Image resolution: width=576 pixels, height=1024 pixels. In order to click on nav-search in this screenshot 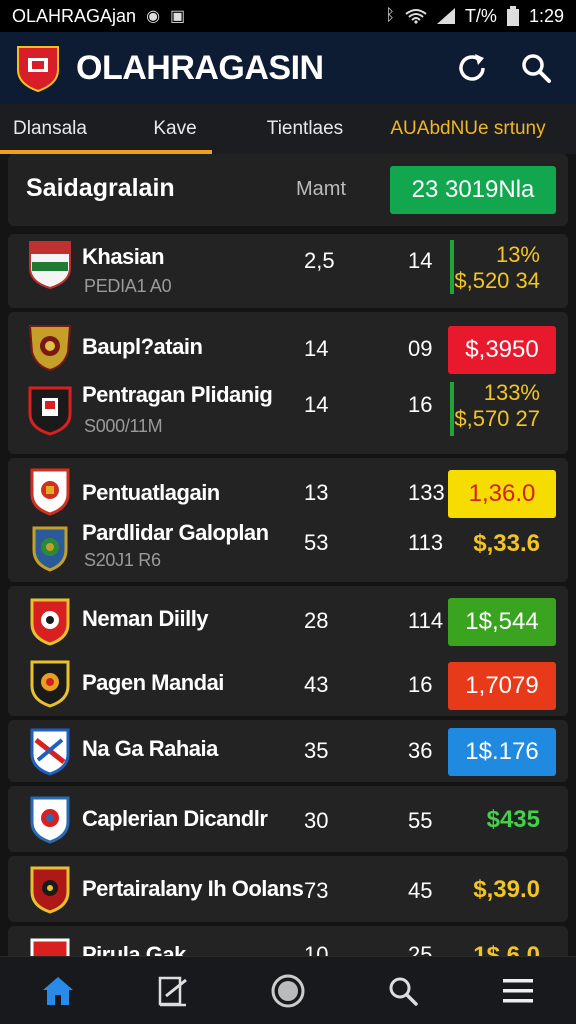, I will do `click(403, 991)`.